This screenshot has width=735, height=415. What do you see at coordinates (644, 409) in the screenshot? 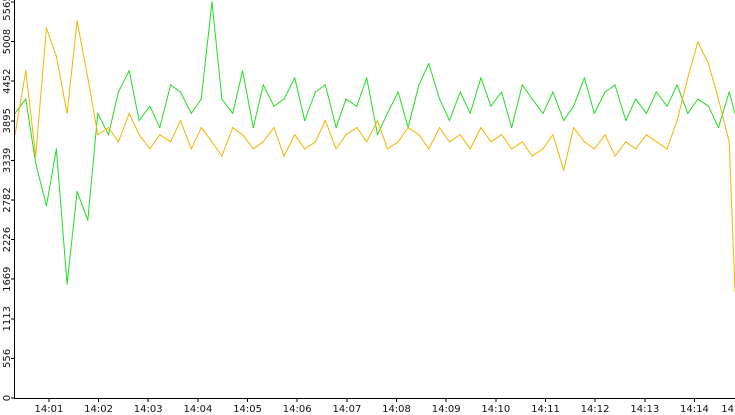
I see `x-tick-label: 14:13` at bounding box center [644, 409].